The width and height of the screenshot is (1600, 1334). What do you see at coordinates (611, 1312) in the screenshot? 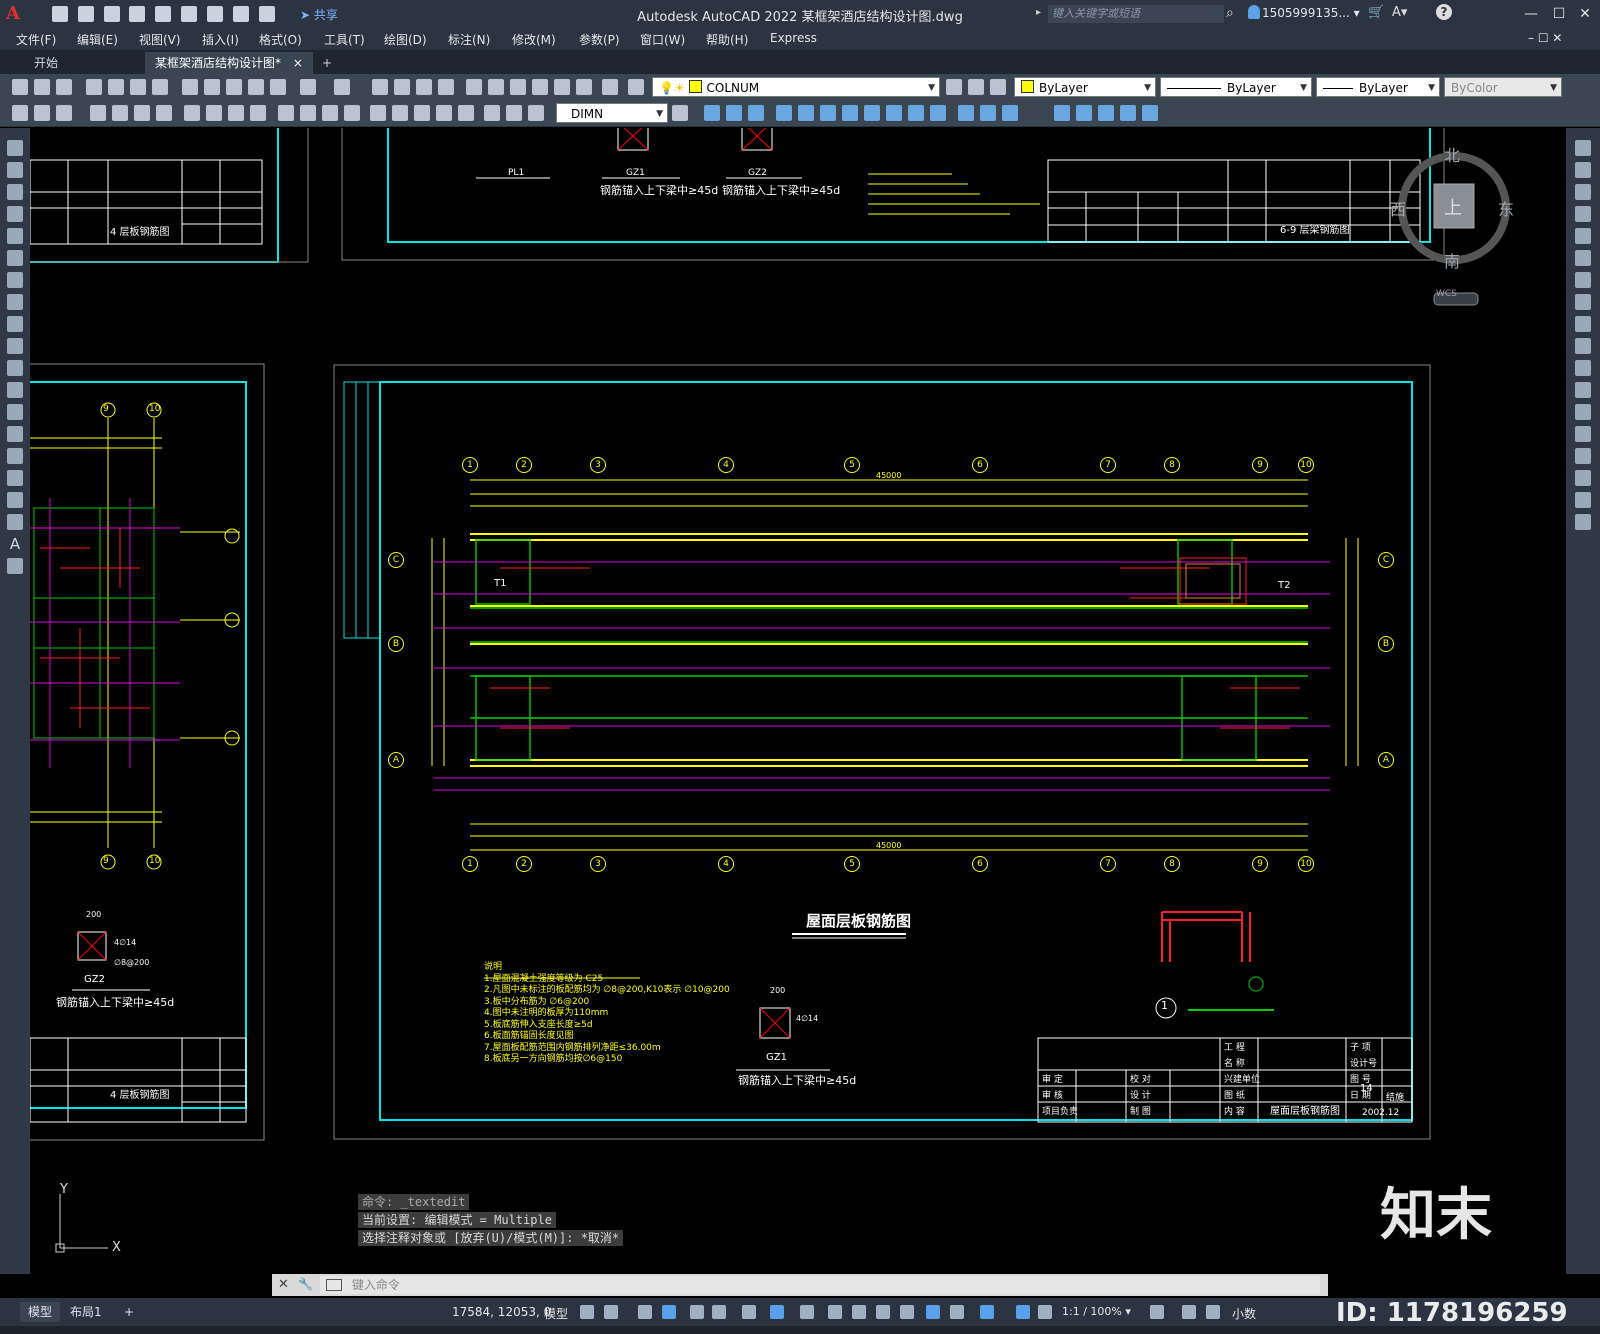
I see `snap-icon` at bounding box center [611, 1312].